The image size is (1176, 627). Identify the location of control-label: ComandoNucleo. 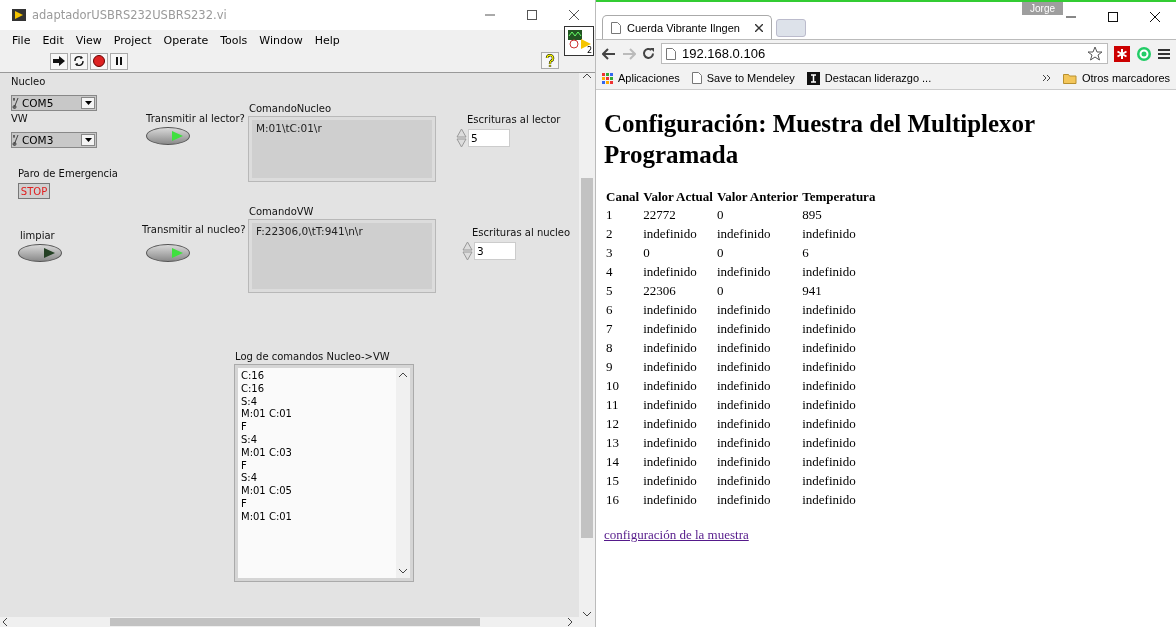
(290, 108).